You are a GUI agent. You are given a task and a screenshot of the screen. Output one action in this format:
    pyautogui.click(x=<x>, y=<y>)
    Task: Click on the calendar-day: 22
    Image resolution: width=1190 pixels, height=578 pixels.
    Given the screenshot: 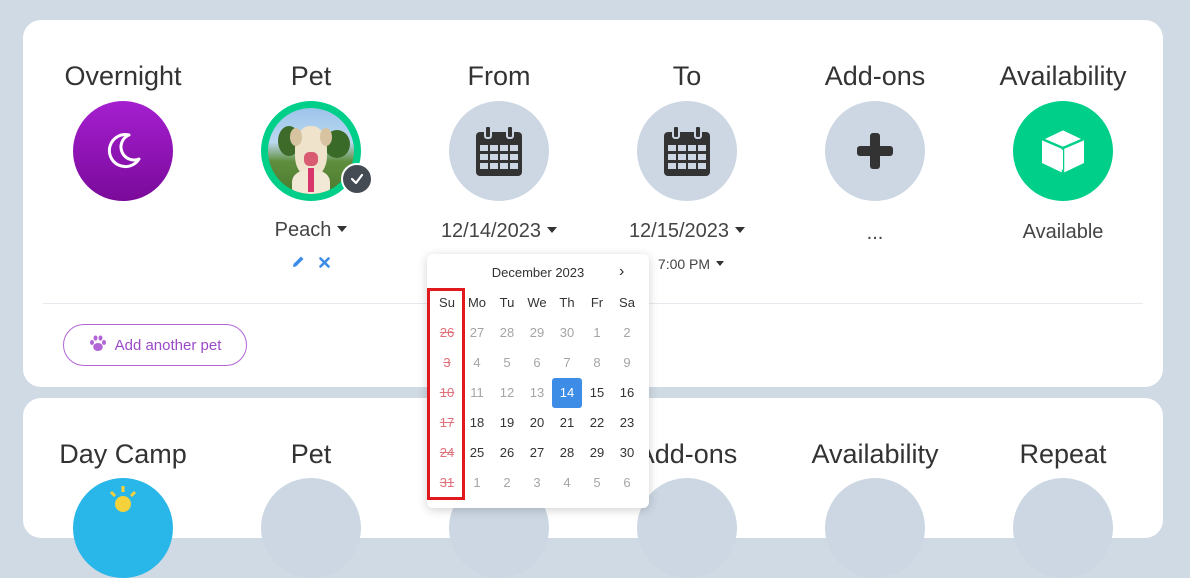 What is the action you would take?
    pyautogui.click(x=597, y=423)
    